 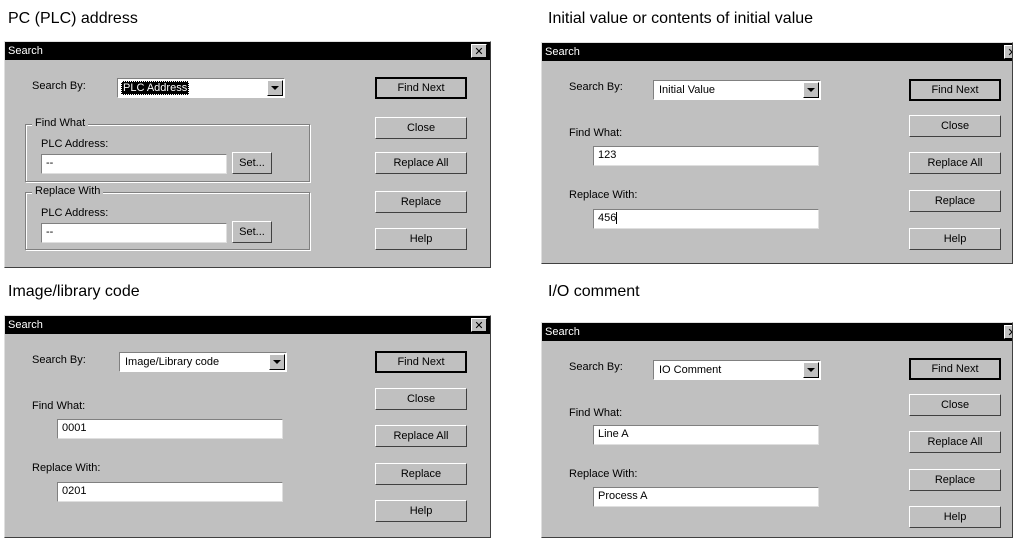 I want to click on search-by-dropdown: Initial Value, so click(x=737, y=90).